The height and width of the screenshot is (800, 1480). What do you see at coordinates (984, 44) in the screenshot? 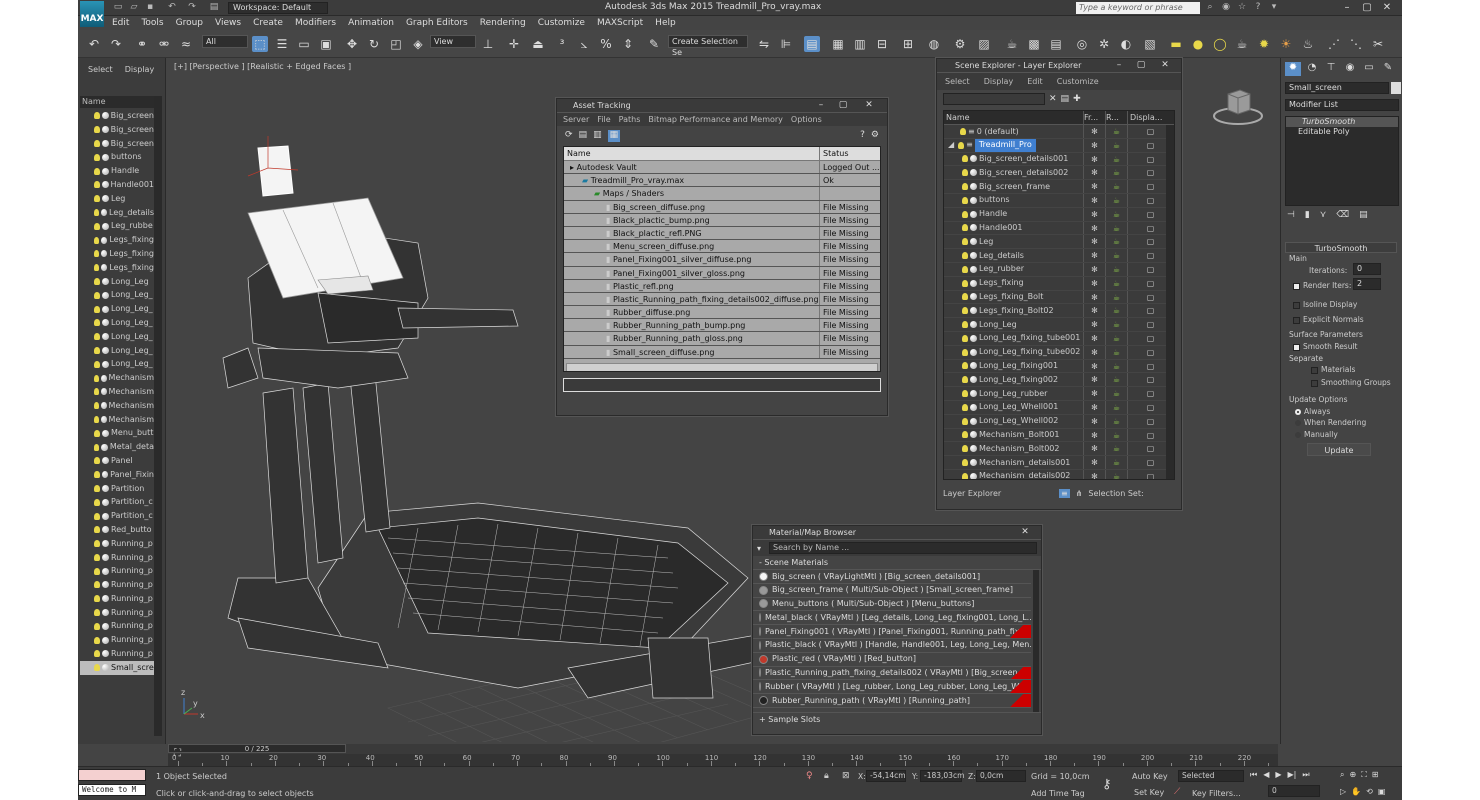
I see `rendered-frame-icon: ▨` at bounding box center [984, 44].